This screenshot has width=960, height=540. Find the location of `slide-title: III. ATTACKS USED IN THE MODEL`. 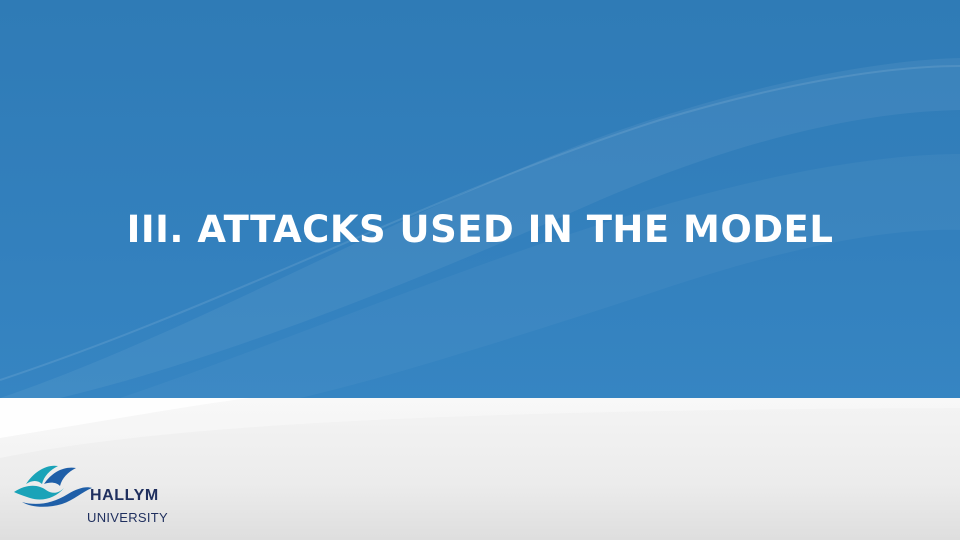

slide-title: III. ATTACKS USED IN THE MODEL is located at coordinates (480, 229).